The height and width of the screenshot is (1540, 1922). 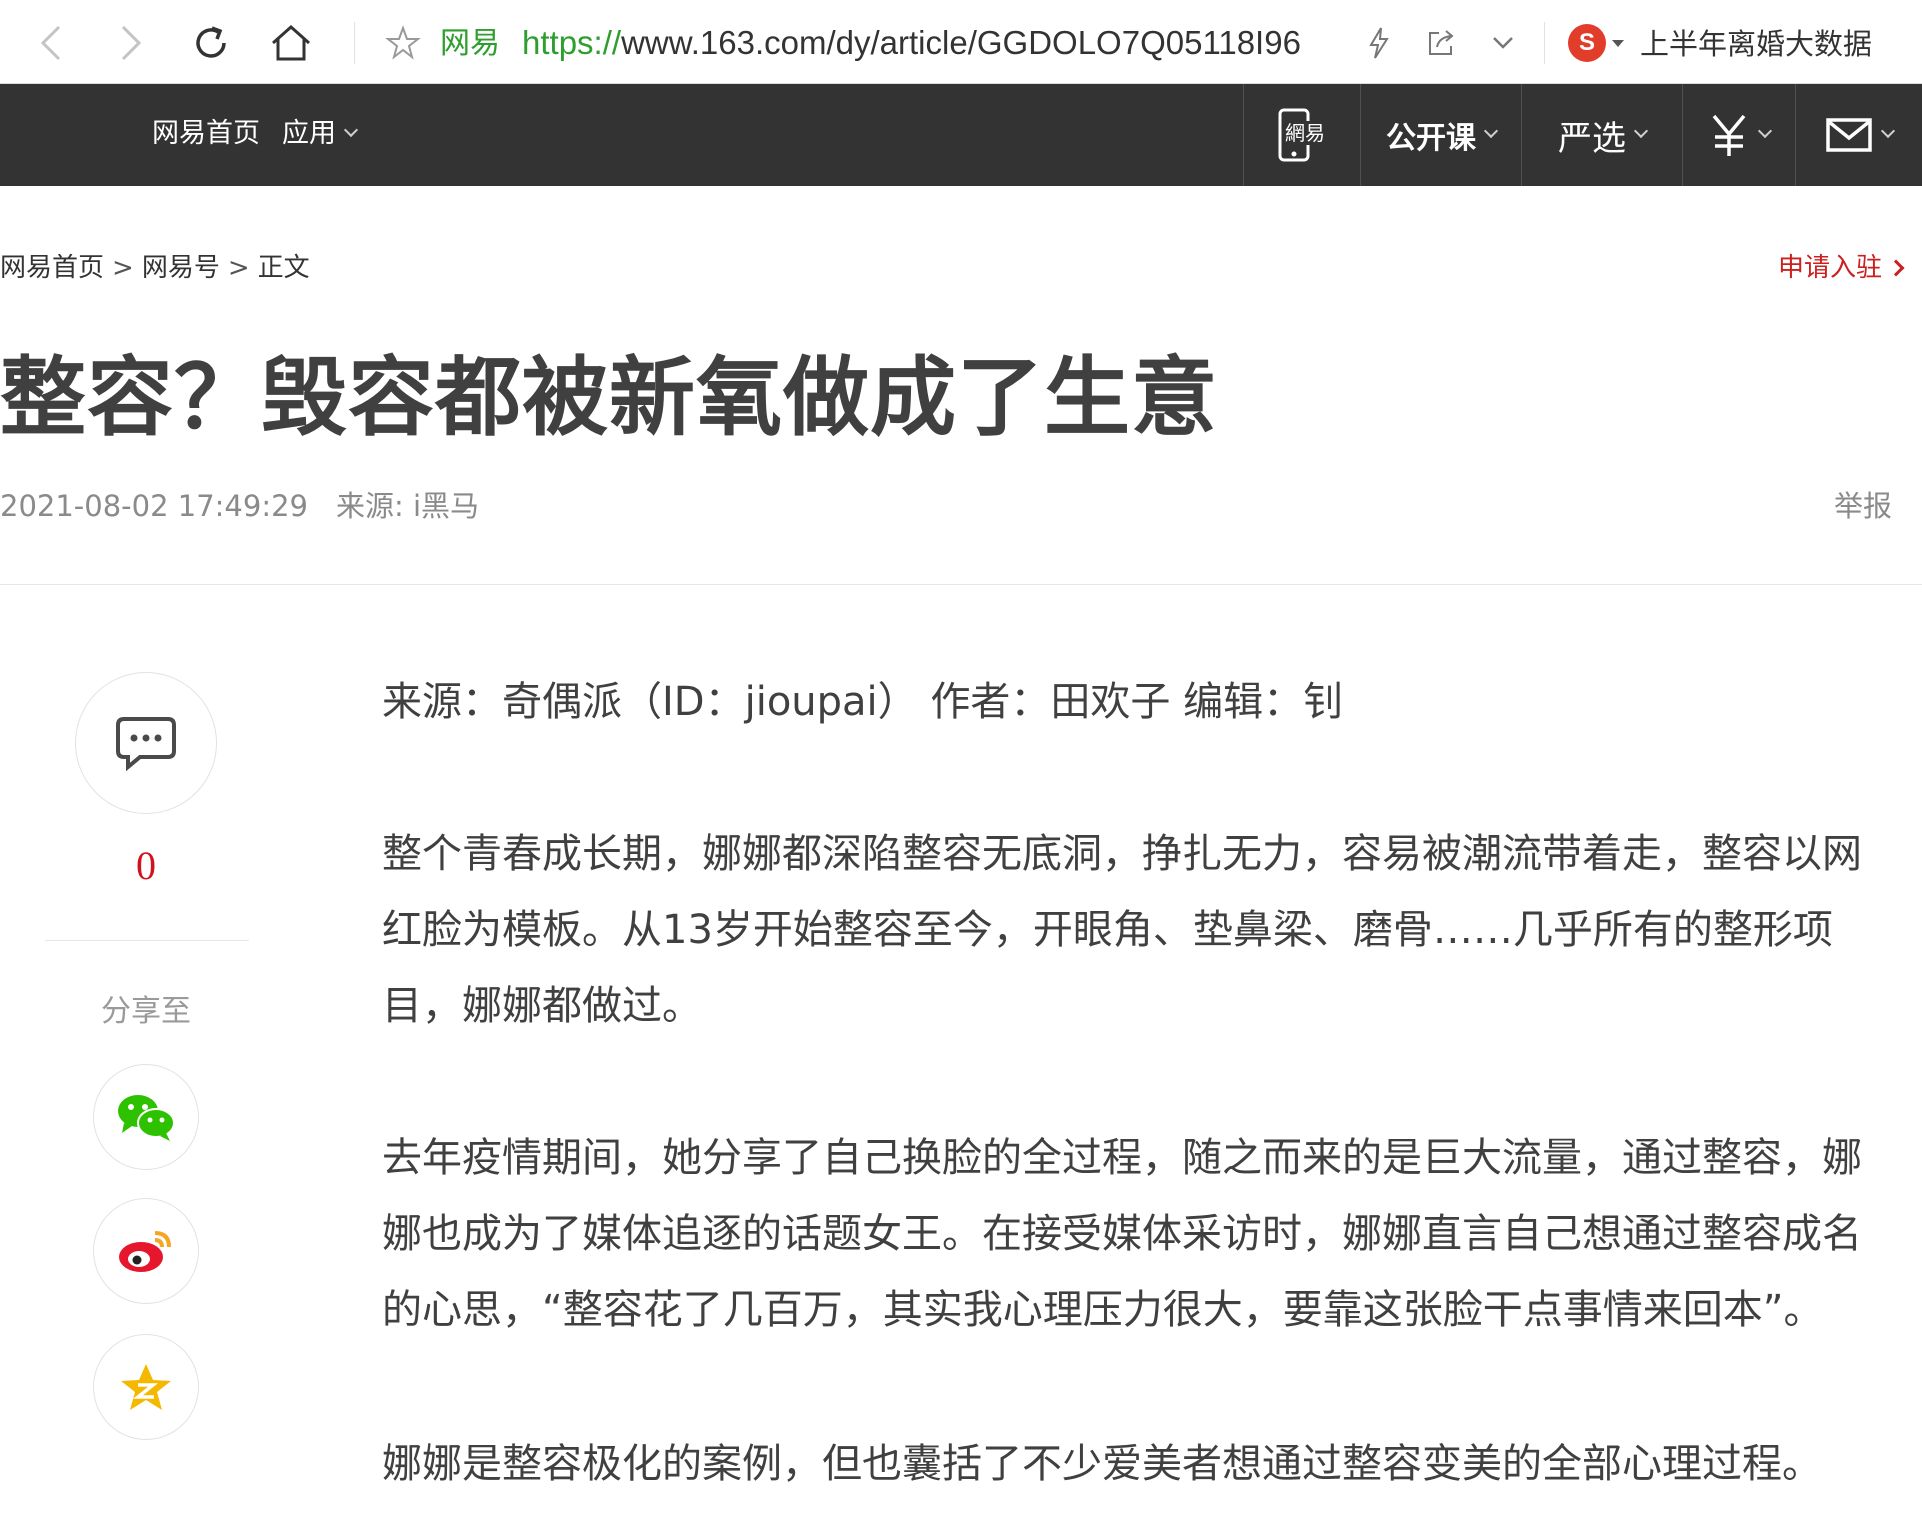 I want to click on nav-open-course-label: 公开课, so click(x=1431, y=138).